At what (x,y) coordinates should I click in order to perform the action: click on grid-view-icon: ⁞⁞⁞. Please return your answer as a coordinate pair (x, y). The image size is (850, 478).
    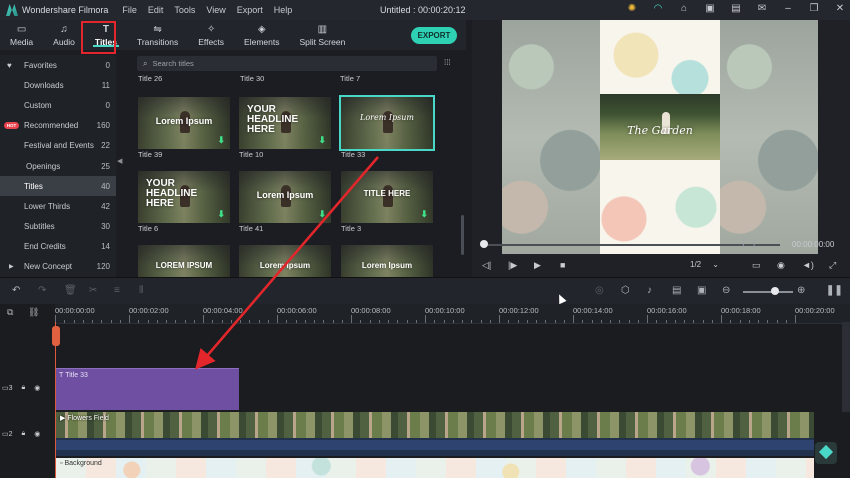
    Looking at the image, I should click on (449, 63).